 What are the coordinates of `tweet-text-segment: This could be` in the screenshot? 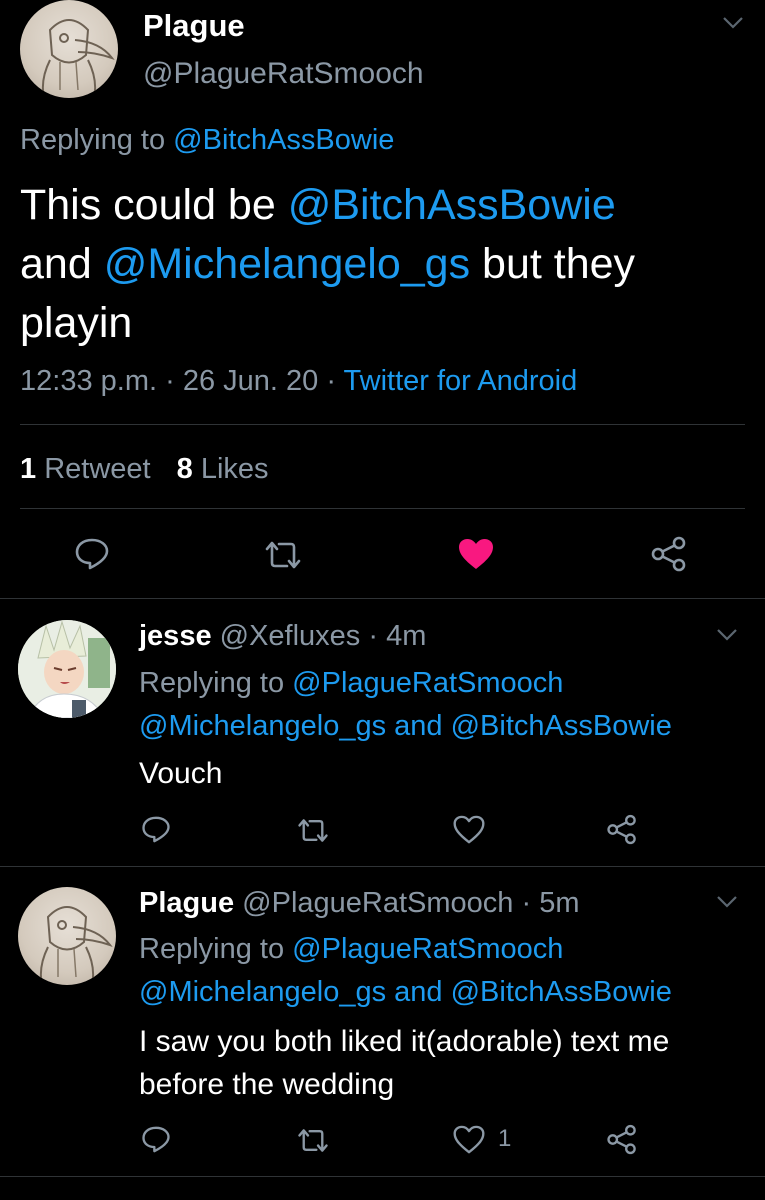 It's located at (154, 205).